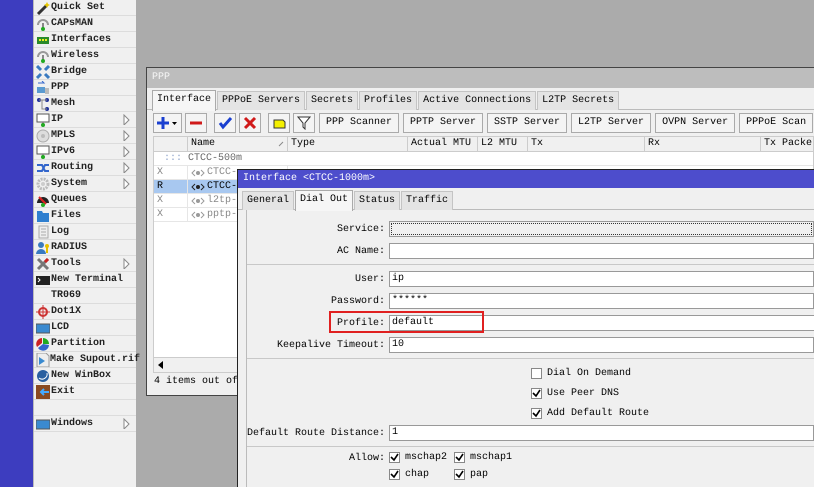 This screenshot has height=487, width=814. I want to click on tab: Traffic, so click(427, 200).